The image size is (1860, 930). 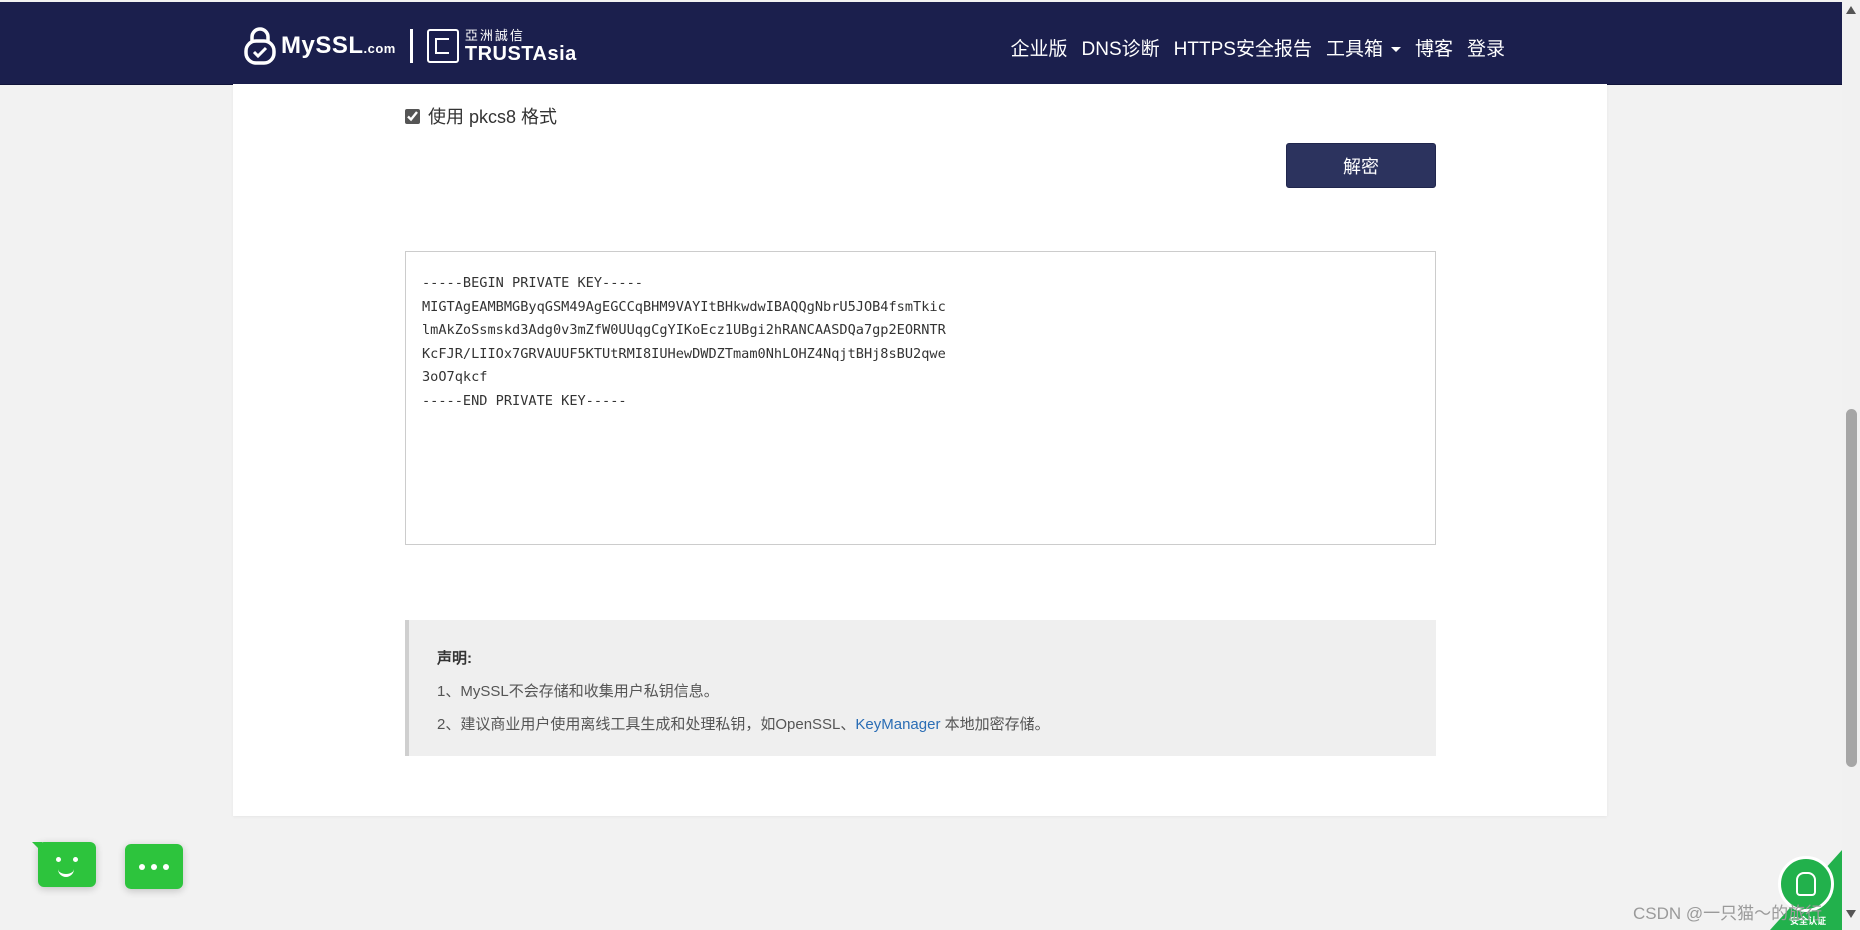 What do you see at coordinates (493, 117) in the screenshot?
I see `pkcs8-label: 使用 pkcs8 格式` at bounding box center [493, 117].